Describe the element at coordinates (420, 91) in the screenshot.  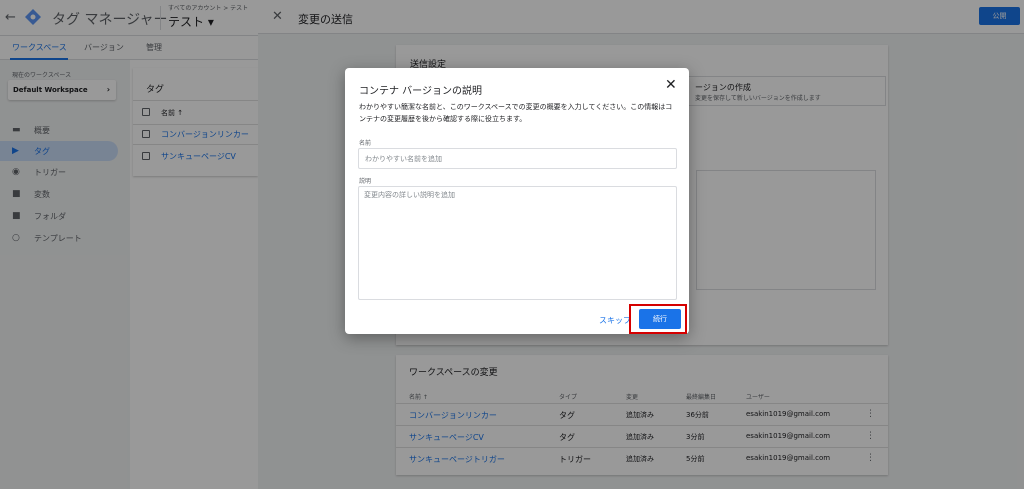
I see `dialog-title: コンテナ バージョンの説明` at that location.